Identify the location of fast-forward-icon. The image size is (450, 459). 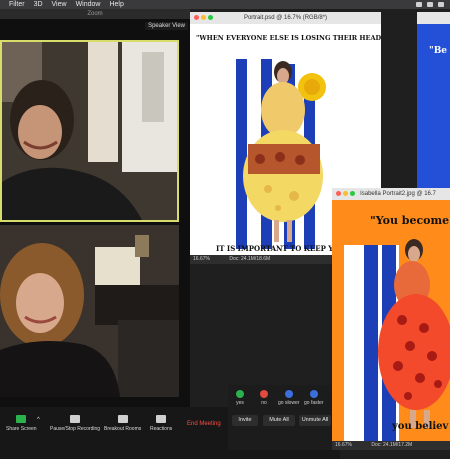
(313, 394).